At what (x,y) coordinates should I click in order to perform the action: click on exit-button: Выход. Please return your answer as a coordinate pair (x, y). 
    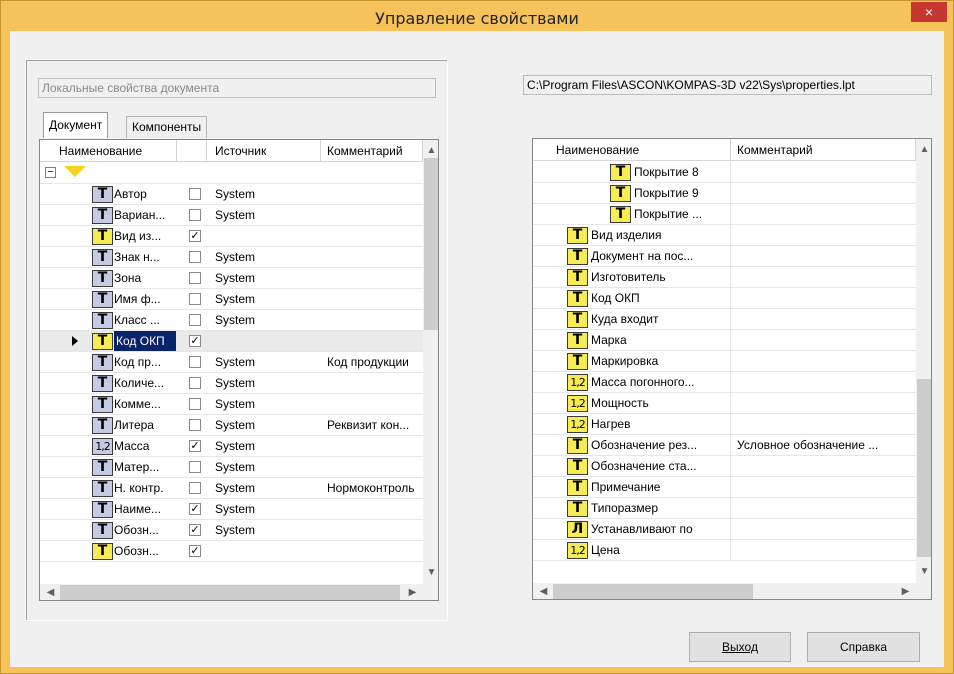
    Looking at the image, I should click on (740, 647).